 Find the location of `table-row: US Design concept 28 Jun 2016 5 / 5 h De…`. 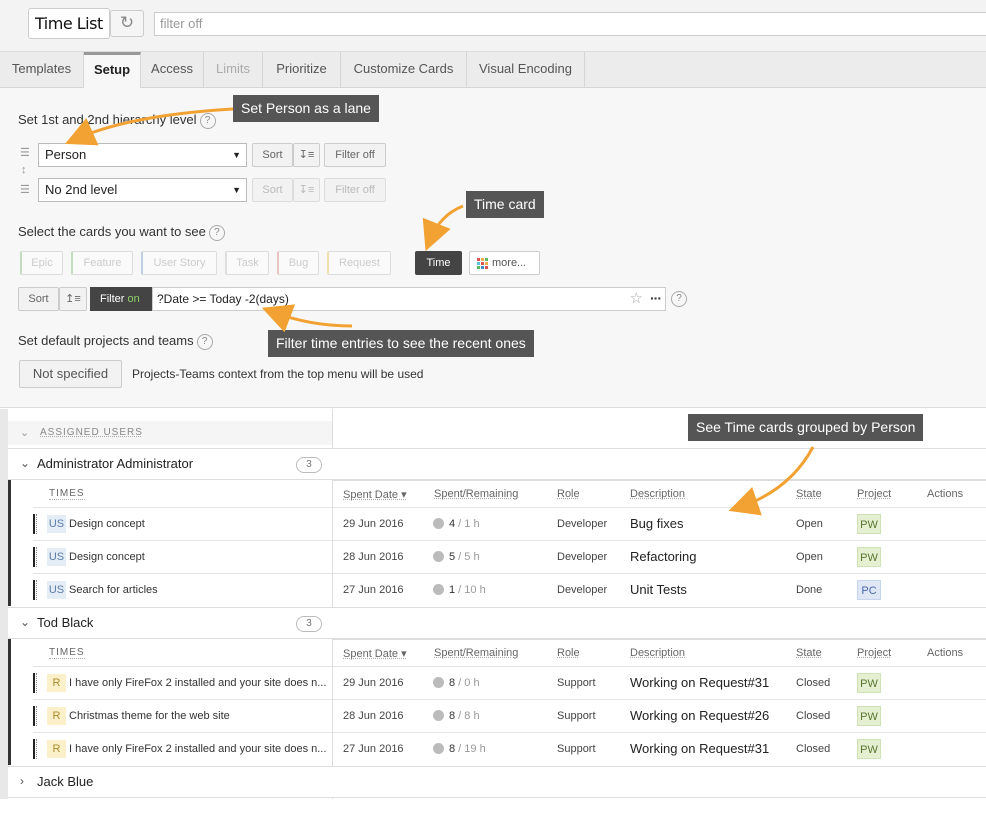

table-row: US Design concept 28 Jun 2016 5 / 5 h De… is located at coordinates (509, 556).